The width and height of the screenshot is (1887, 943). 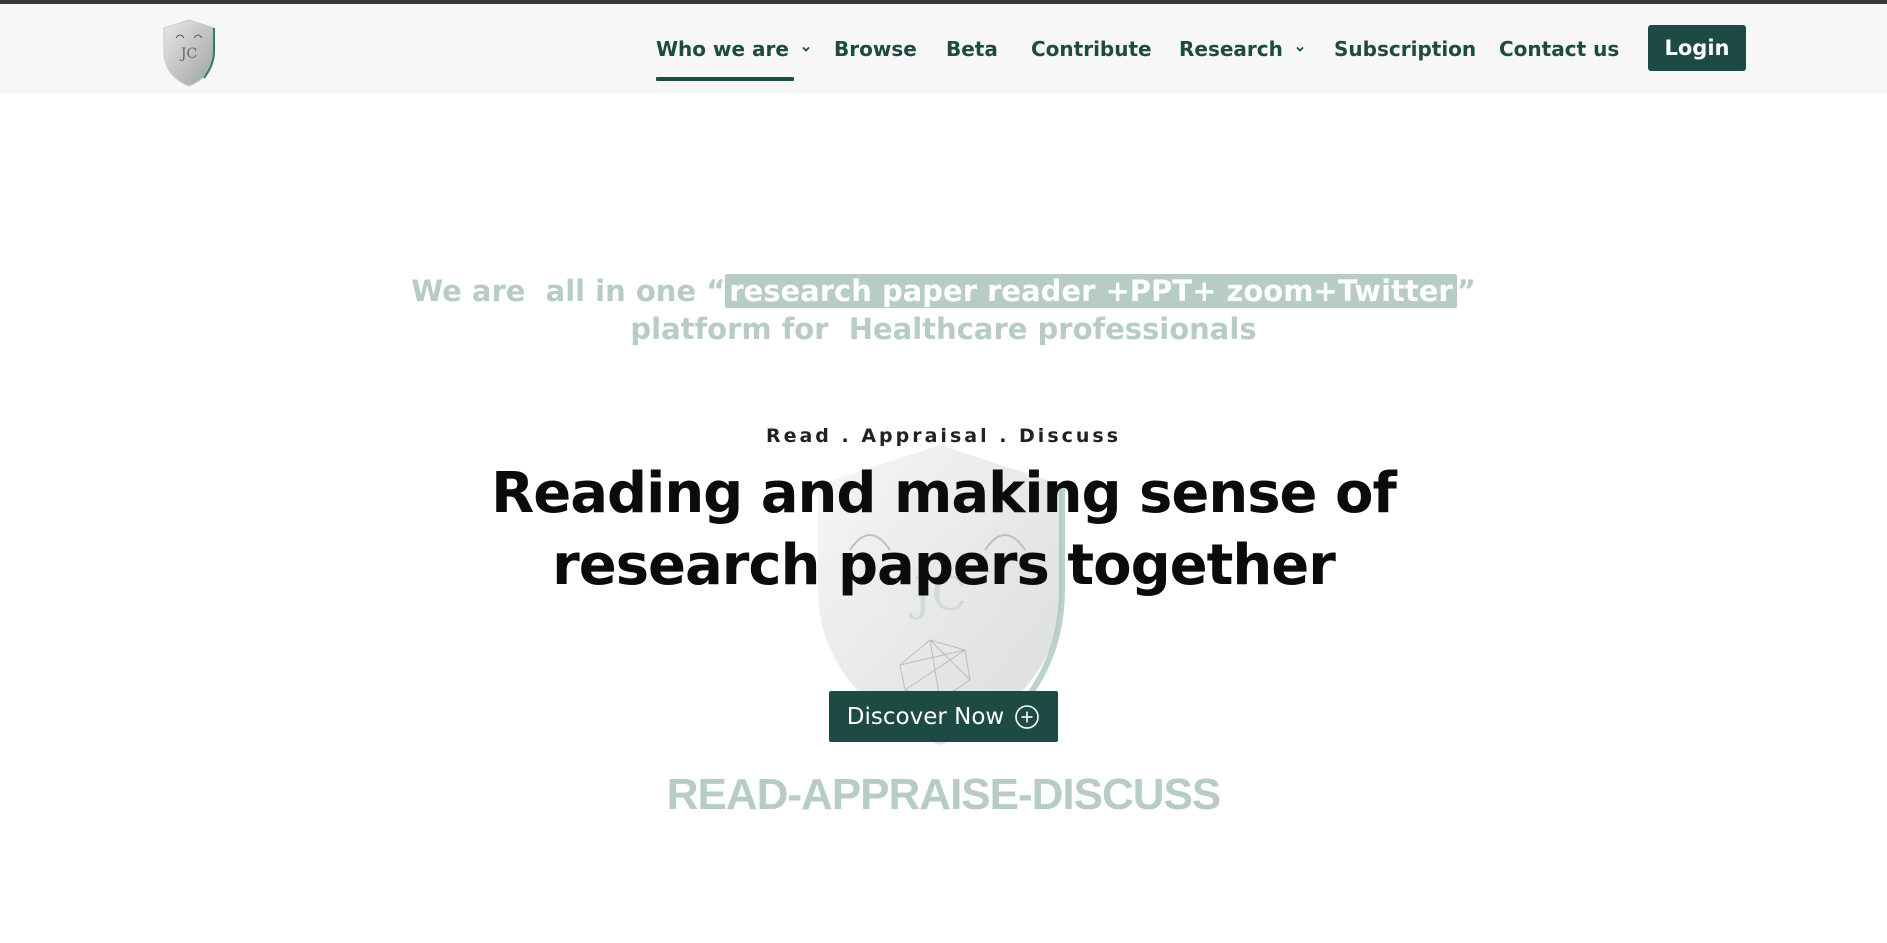 I want to click on headline-line-2: research papers together, so click(x=944, y=565).